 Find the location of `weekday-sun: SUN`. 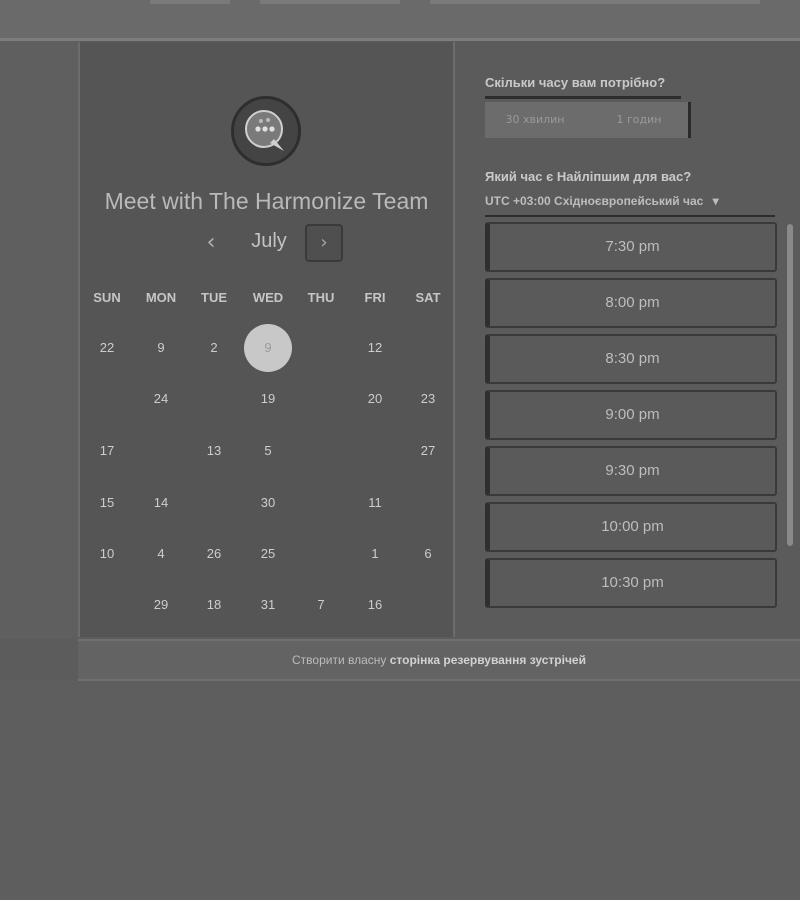

weekday-sun: SUN is located at coordinates (107, 297).